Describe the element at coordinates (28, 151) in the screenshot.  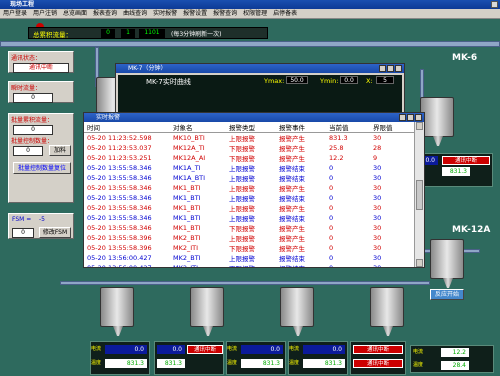
I see `batch-ctrl-input: 0` at that location.